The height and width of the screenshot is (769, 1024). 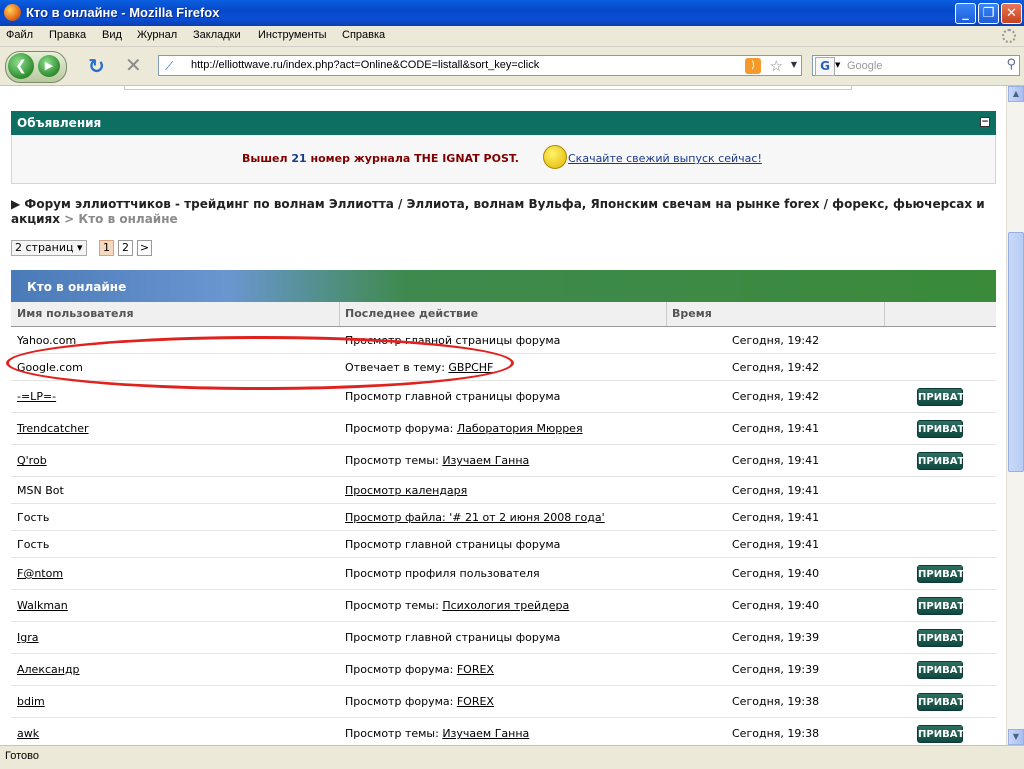 What do you see at coordinates (47, 340) in the screenshot?
I see `username: Yahoo.com` at bounding box center [47, 340].